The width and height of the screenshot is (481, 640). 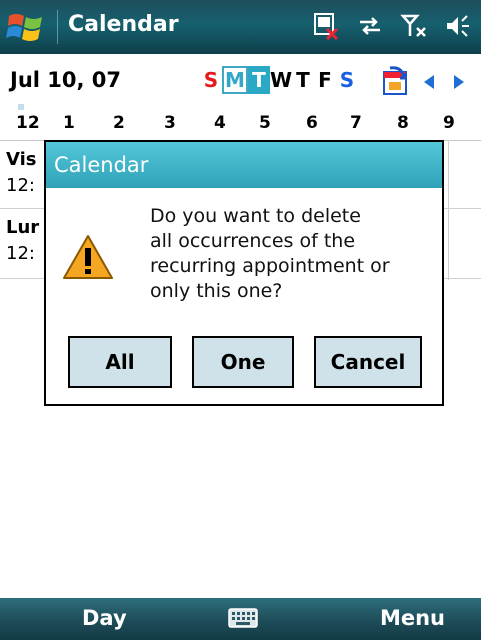 I want to click on hour-label: 5, so click(x=265, y=123).